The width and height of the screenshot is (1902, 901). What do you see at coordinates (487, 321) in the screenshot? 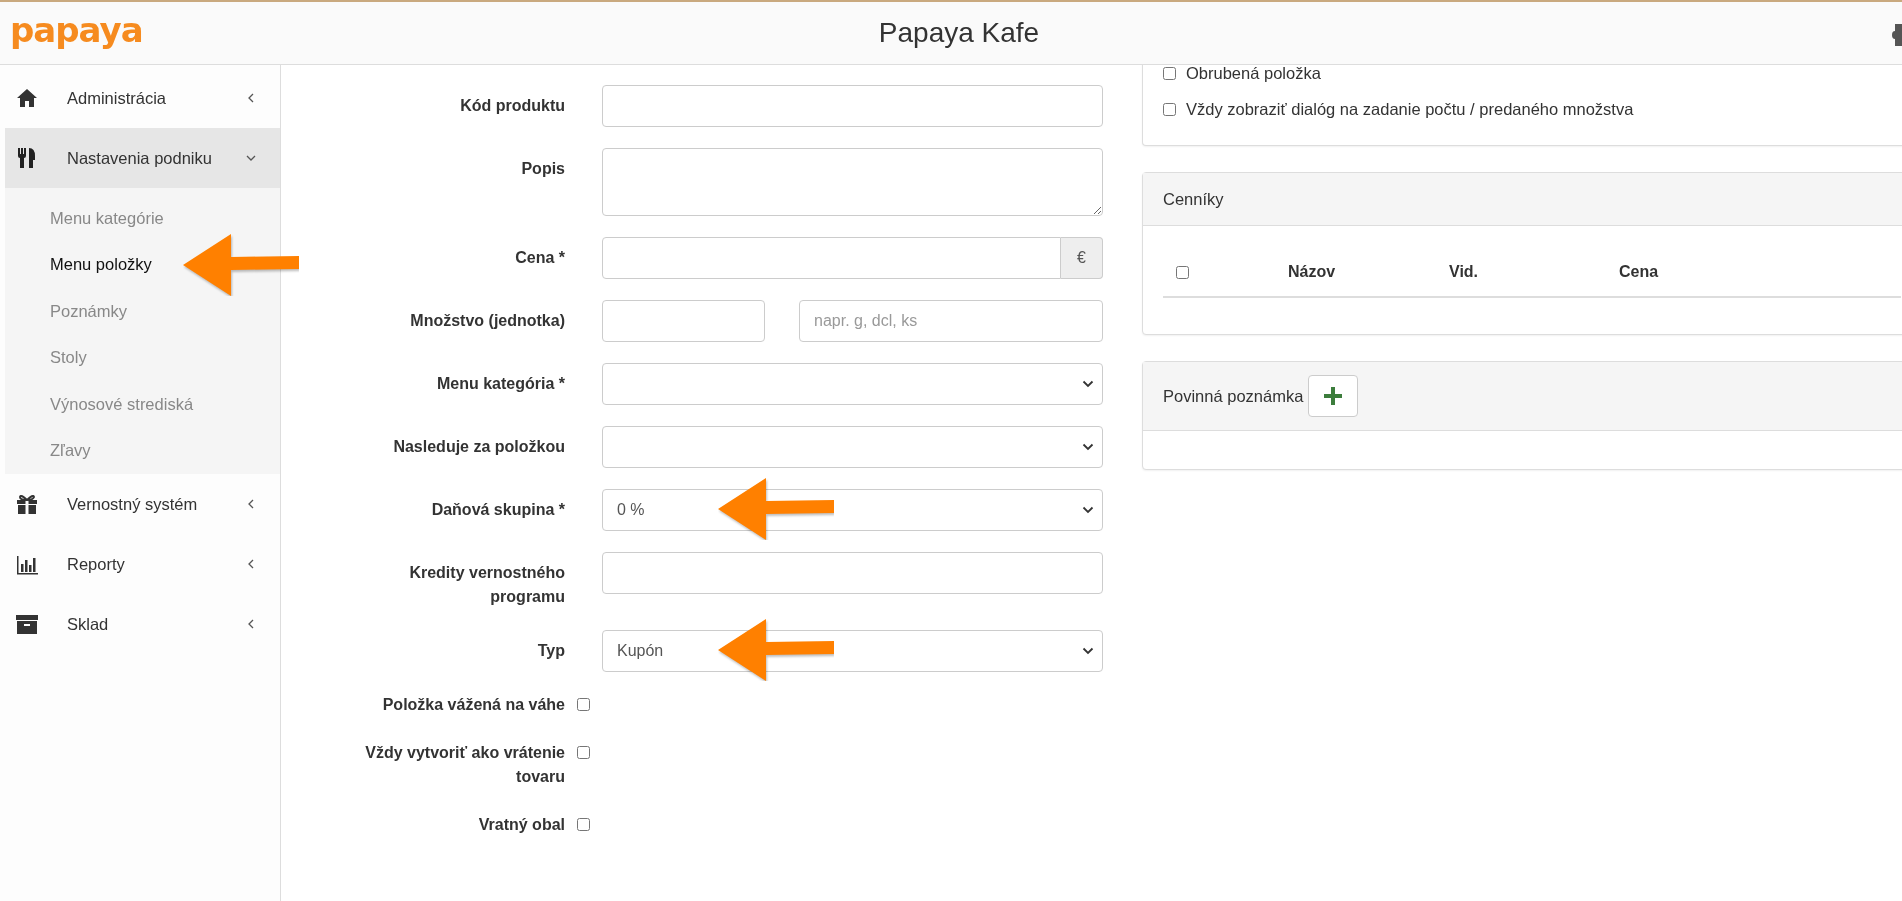
I see `field-label: Množstvo (jednotka)` at bounding box center [487, 321].